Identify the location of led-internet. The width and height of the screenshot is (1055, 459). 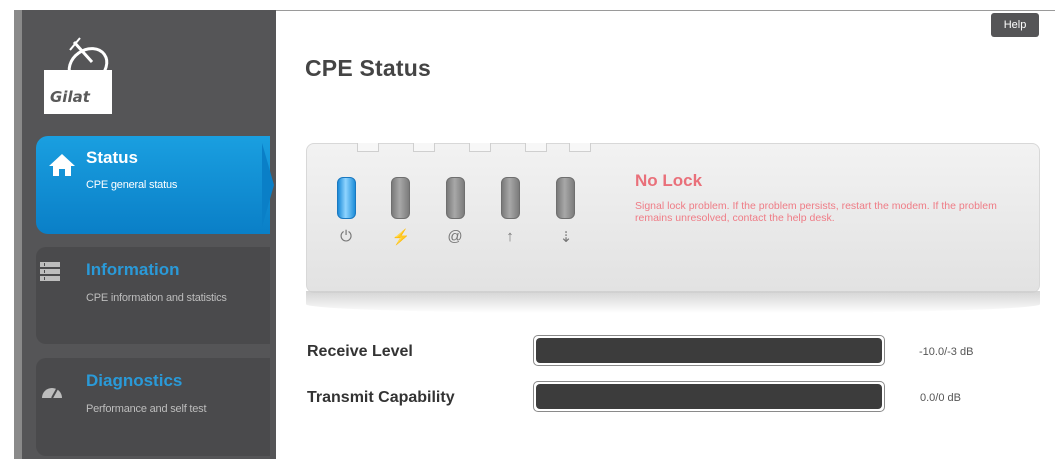
(455, 198).